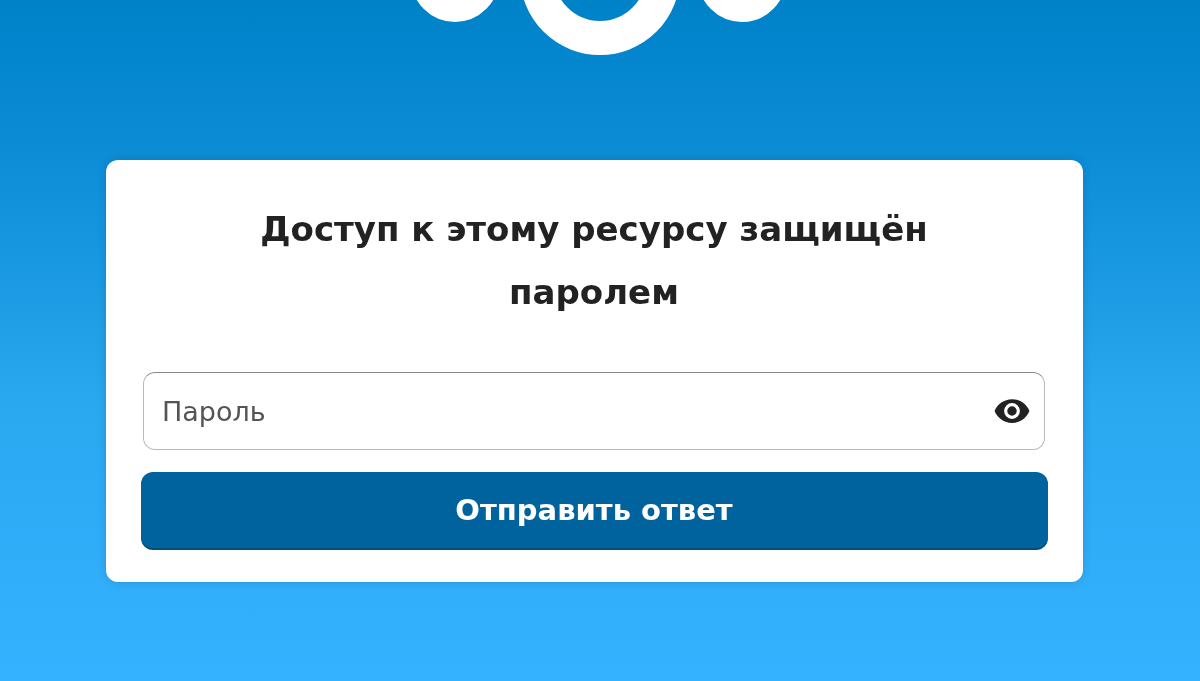  Describe the element at coordinates (594, 411) in the screenshot. I see `password-field: Пароль` at that location.